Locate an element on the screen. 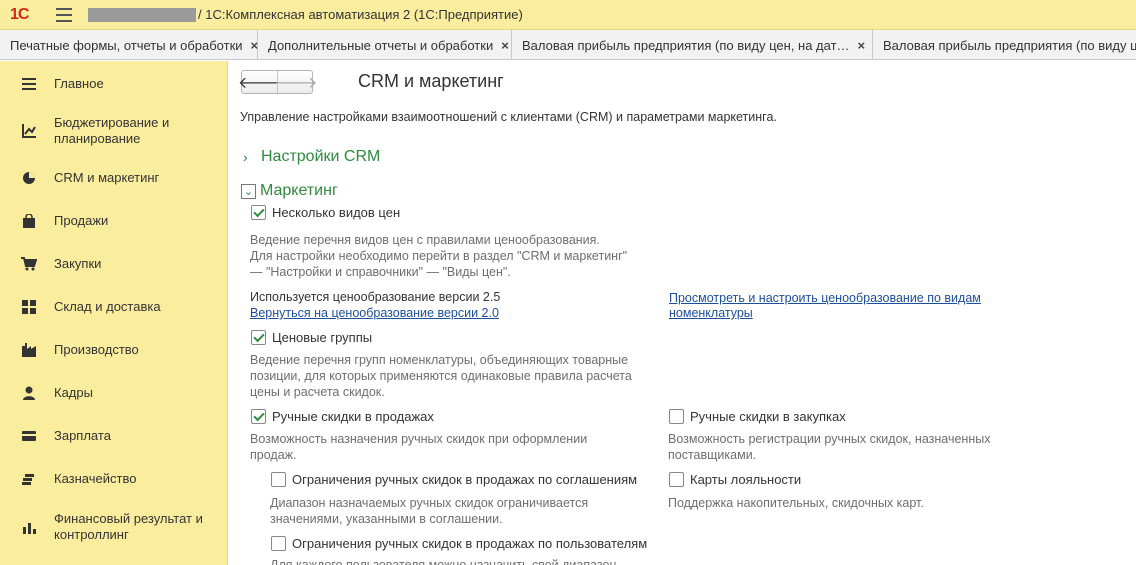 This screenshot has height=565, width=1136. sidebar-item-production: Производство is located at coordinates (114, 350).